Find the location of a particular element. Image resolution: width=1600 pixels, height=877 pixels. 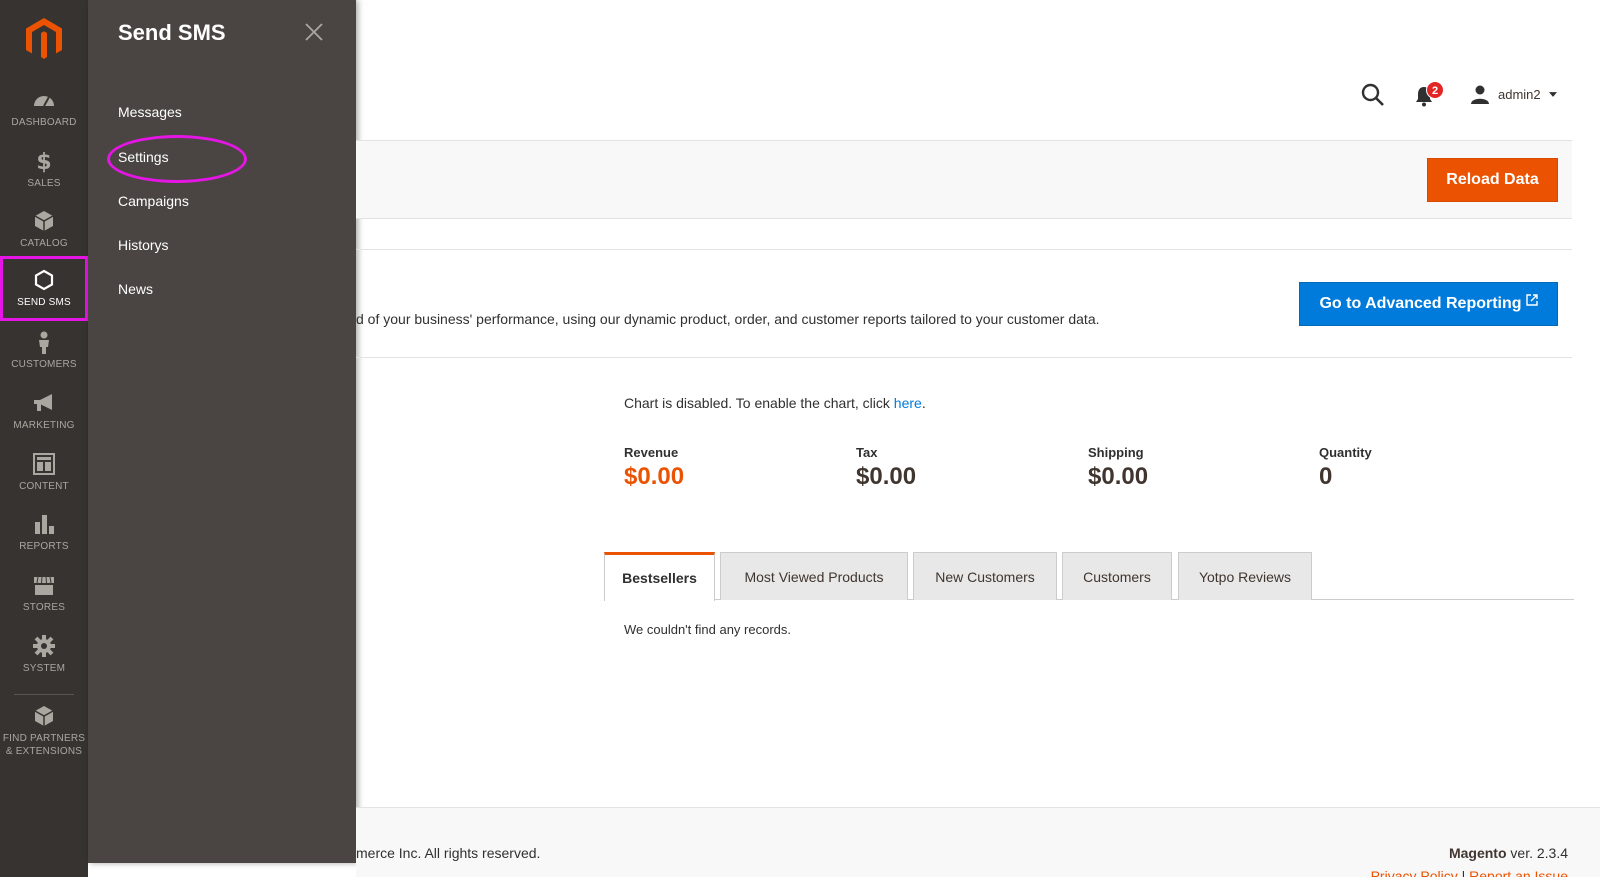

nav-system: SYSTEM is located at coordinates (44, 665).